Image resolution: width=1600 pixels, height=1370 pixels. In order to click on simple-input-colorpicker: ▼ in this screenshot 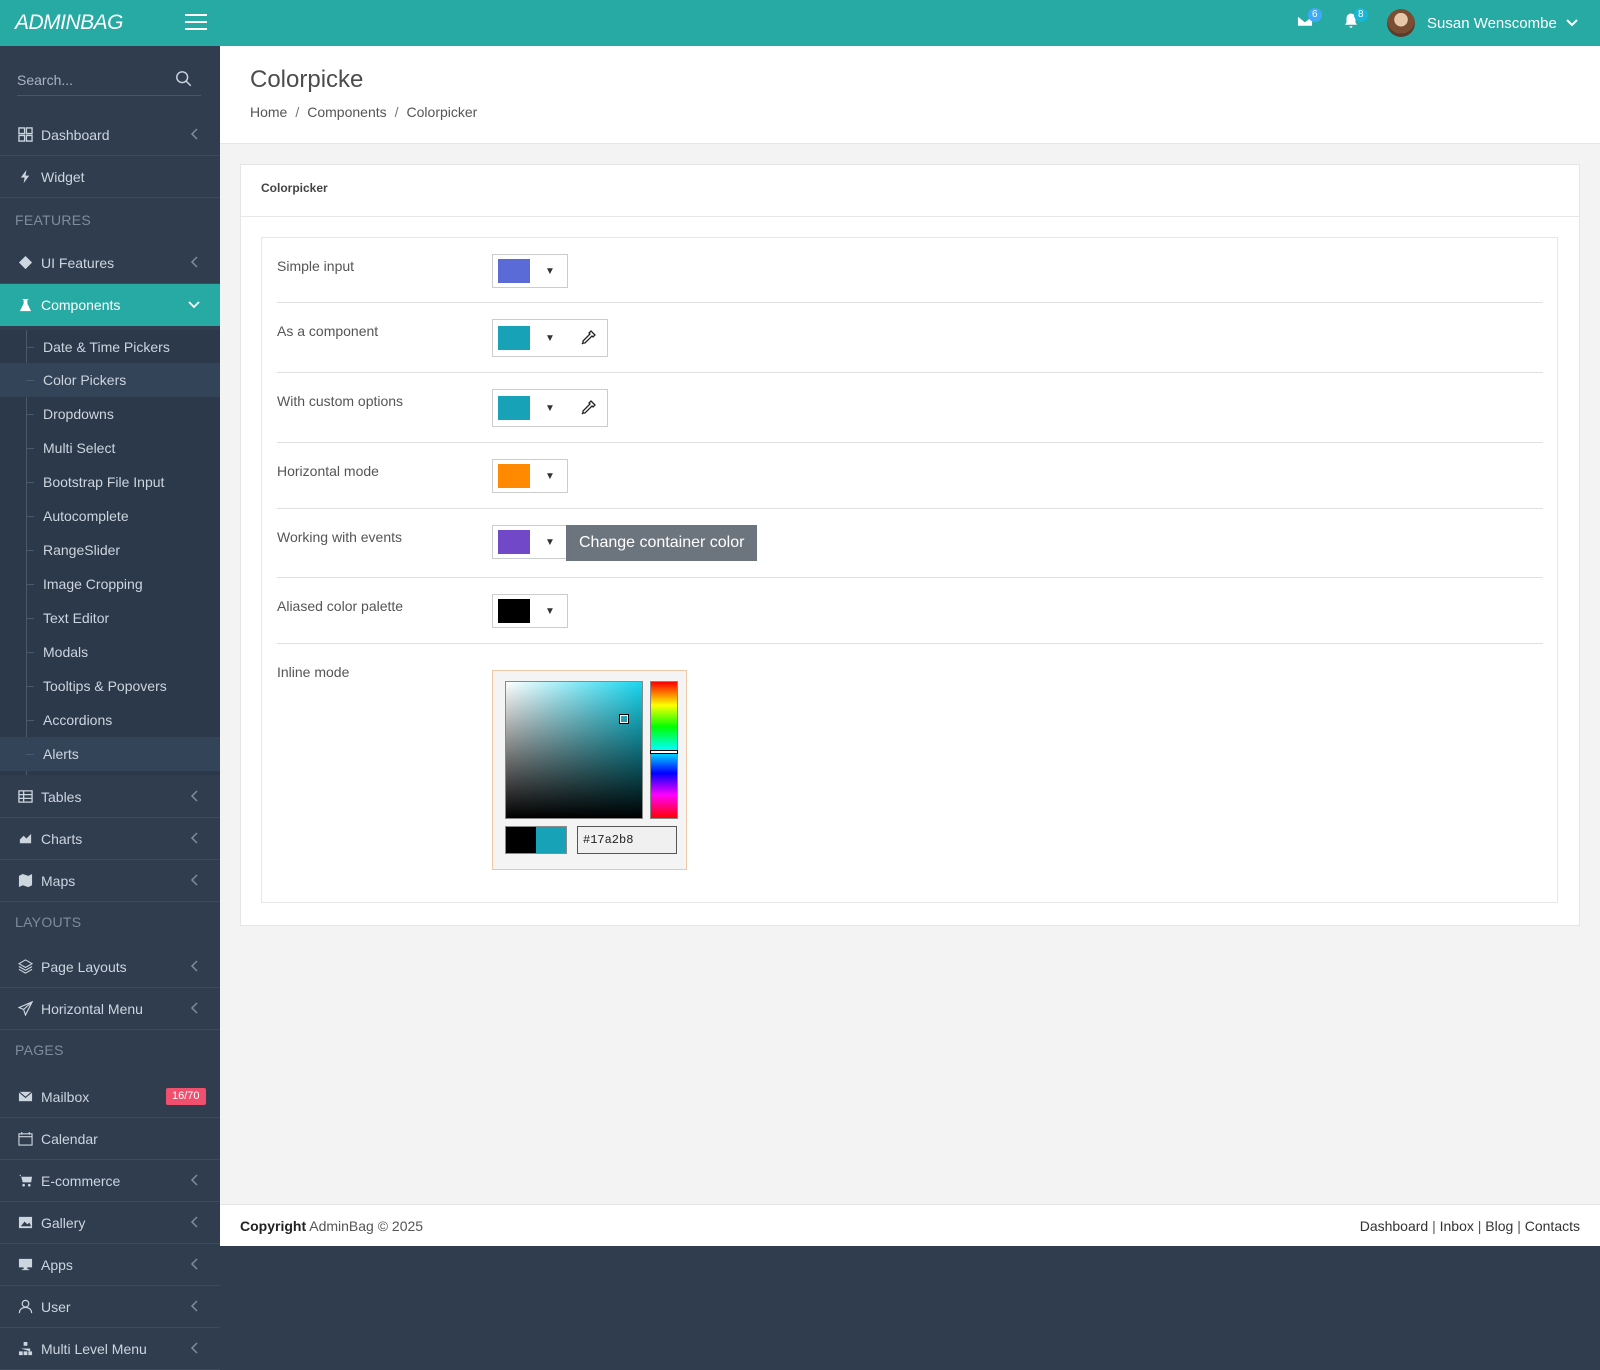, I will do `click(530, 271)`.